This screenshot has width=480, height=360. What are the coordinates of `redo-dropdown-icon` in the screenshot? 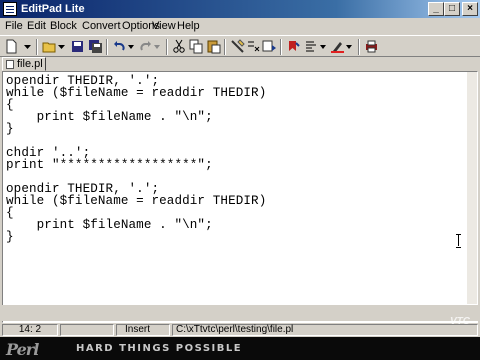 It's located at (157, 46).